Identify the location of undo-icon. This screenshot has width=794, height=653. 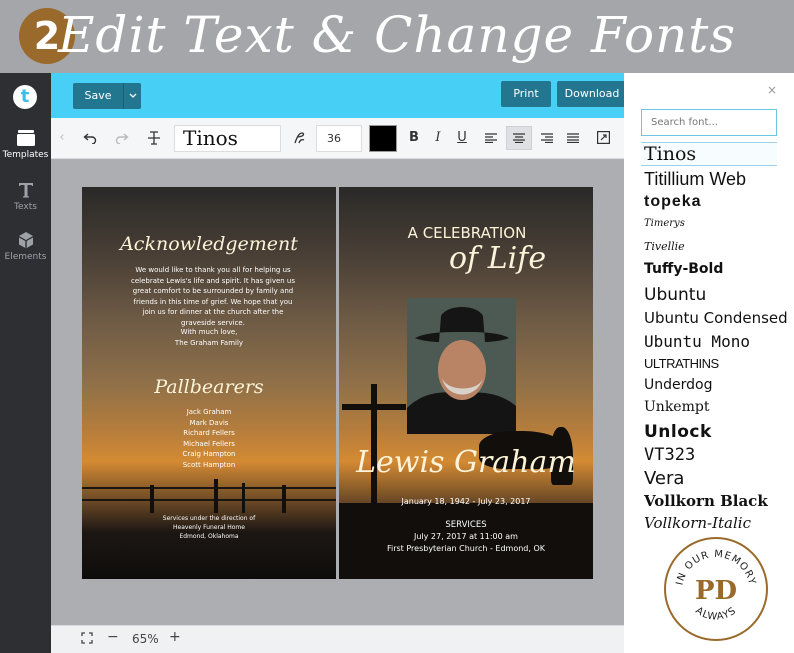
(90, 139).